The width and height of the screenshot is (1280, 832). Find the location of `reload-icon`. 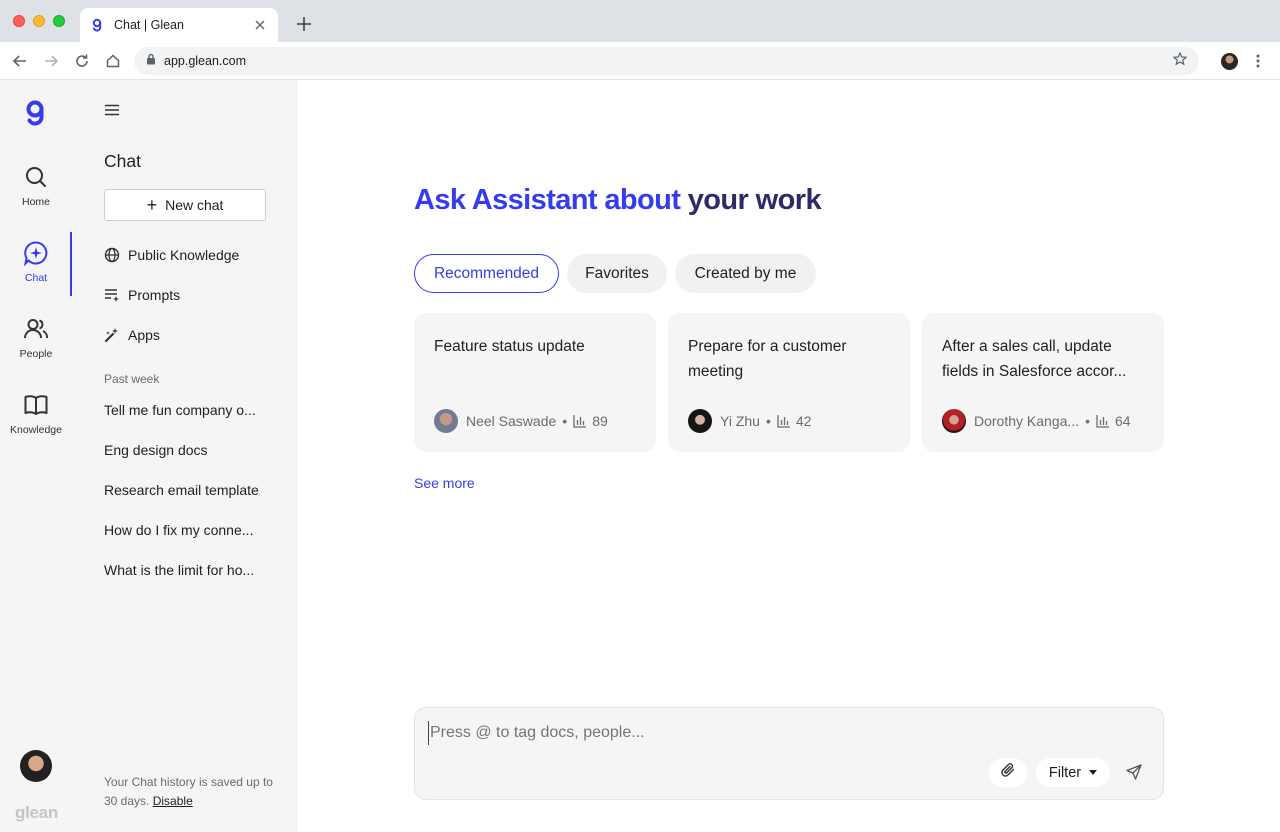

reload-icon is located at coordinates (82, 61).